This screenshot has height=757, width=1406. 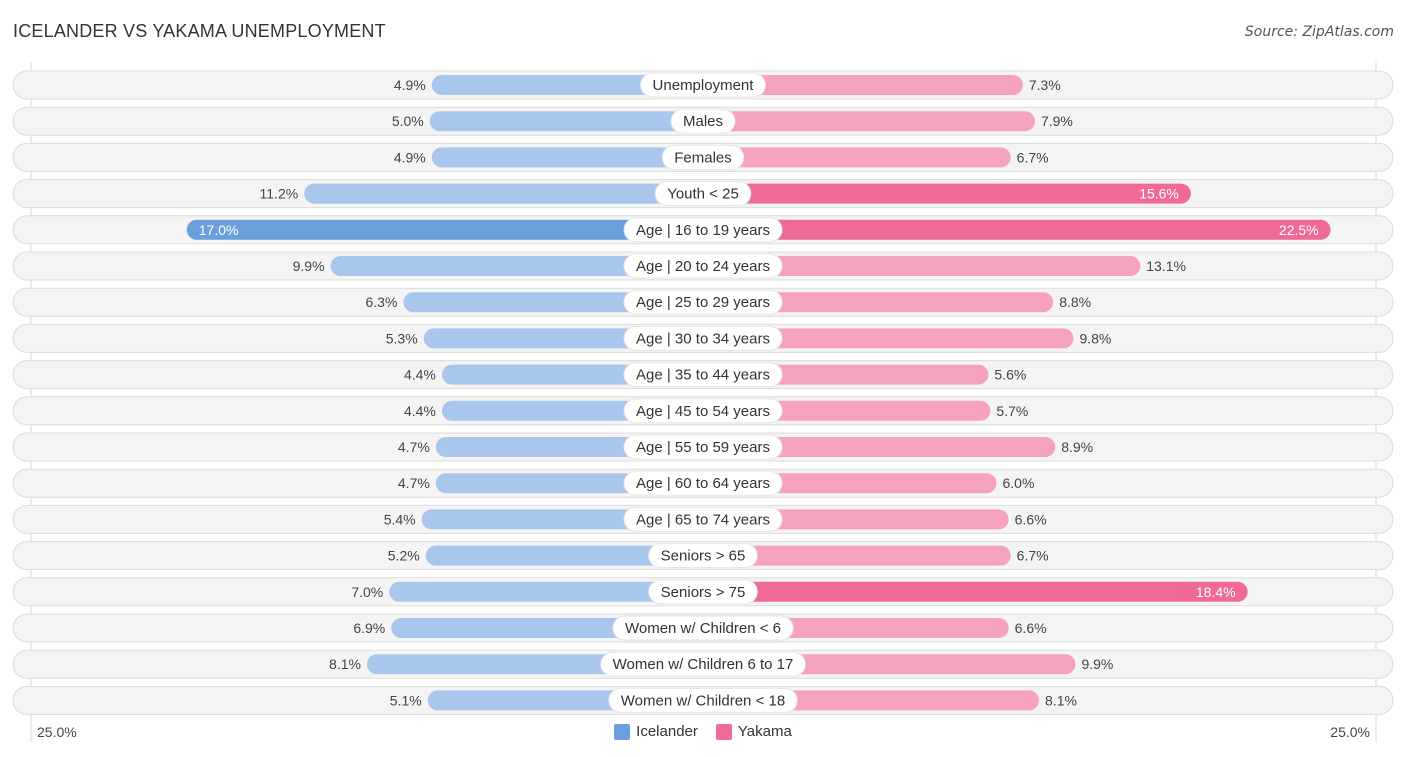 What do you see at coordinates (1166, 266) in the screenshot?
I see `value-label-yakama: 13.1%` at bounding box center [1166, 266].